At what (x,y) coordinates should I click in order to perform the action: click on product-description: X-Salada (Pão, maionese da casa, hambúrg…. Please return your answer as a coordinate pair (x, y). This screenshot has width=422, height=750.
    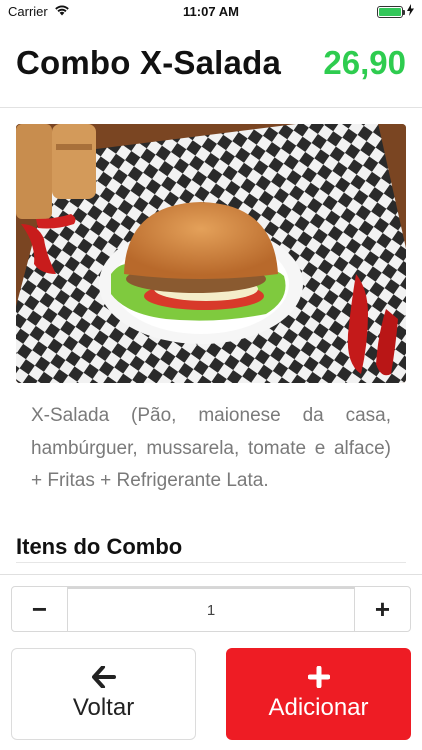
    Looking at the image, I should click on (211, 448).